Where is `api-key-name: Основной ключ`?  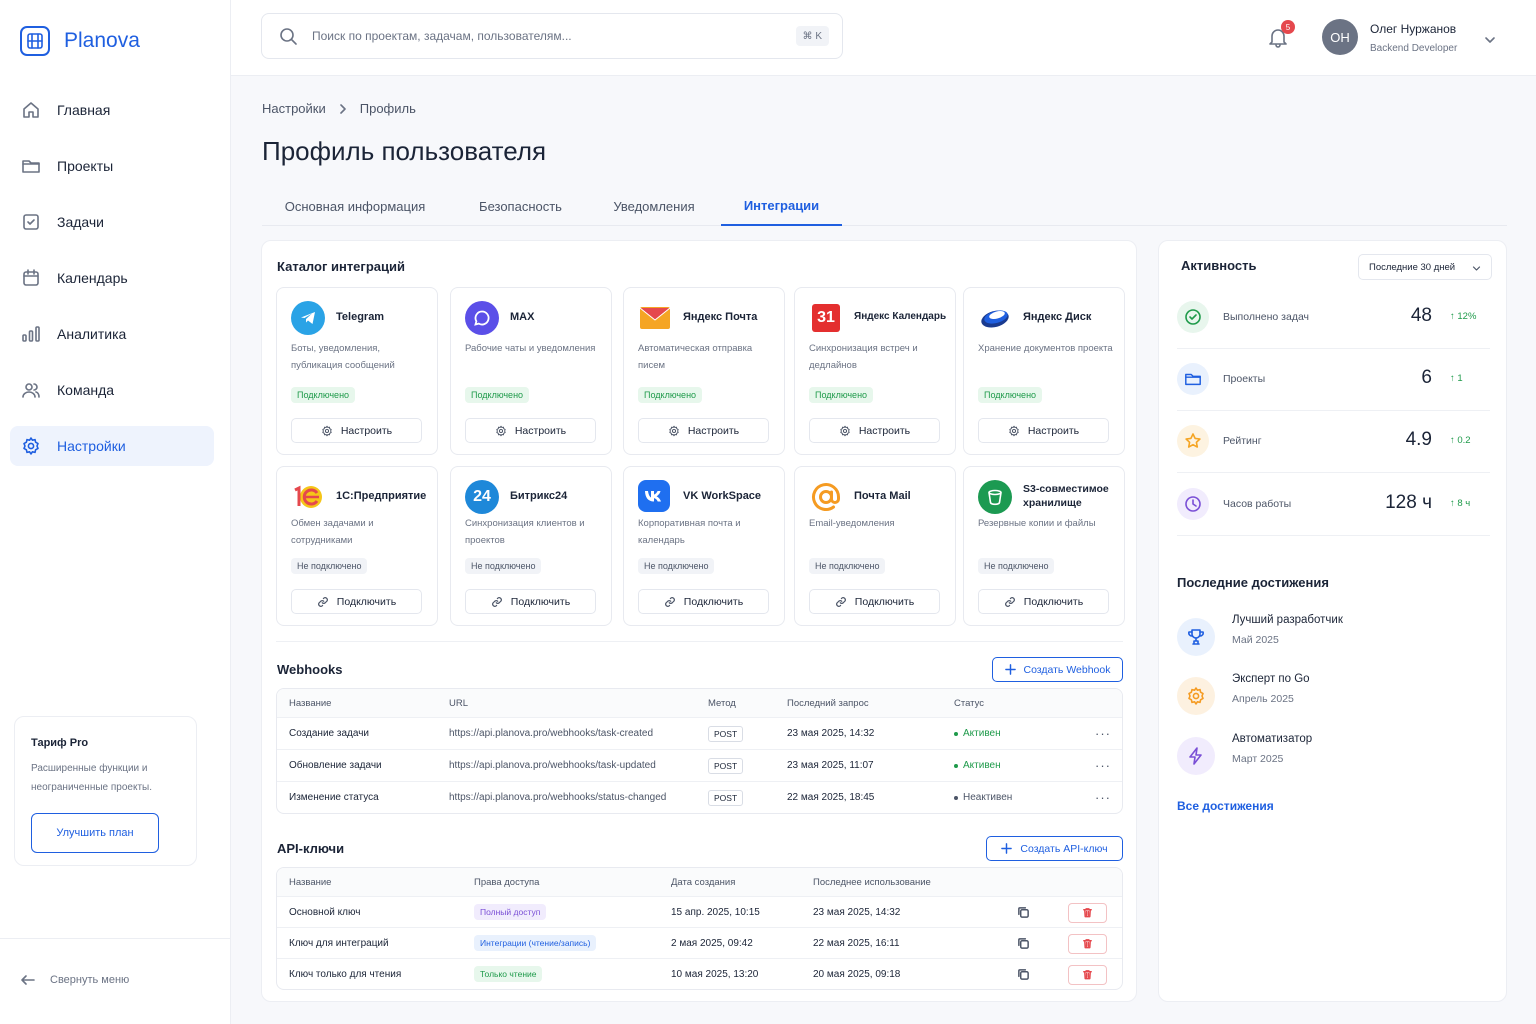 api-key-name: Основной ключ is located at coordinates (325, 912).